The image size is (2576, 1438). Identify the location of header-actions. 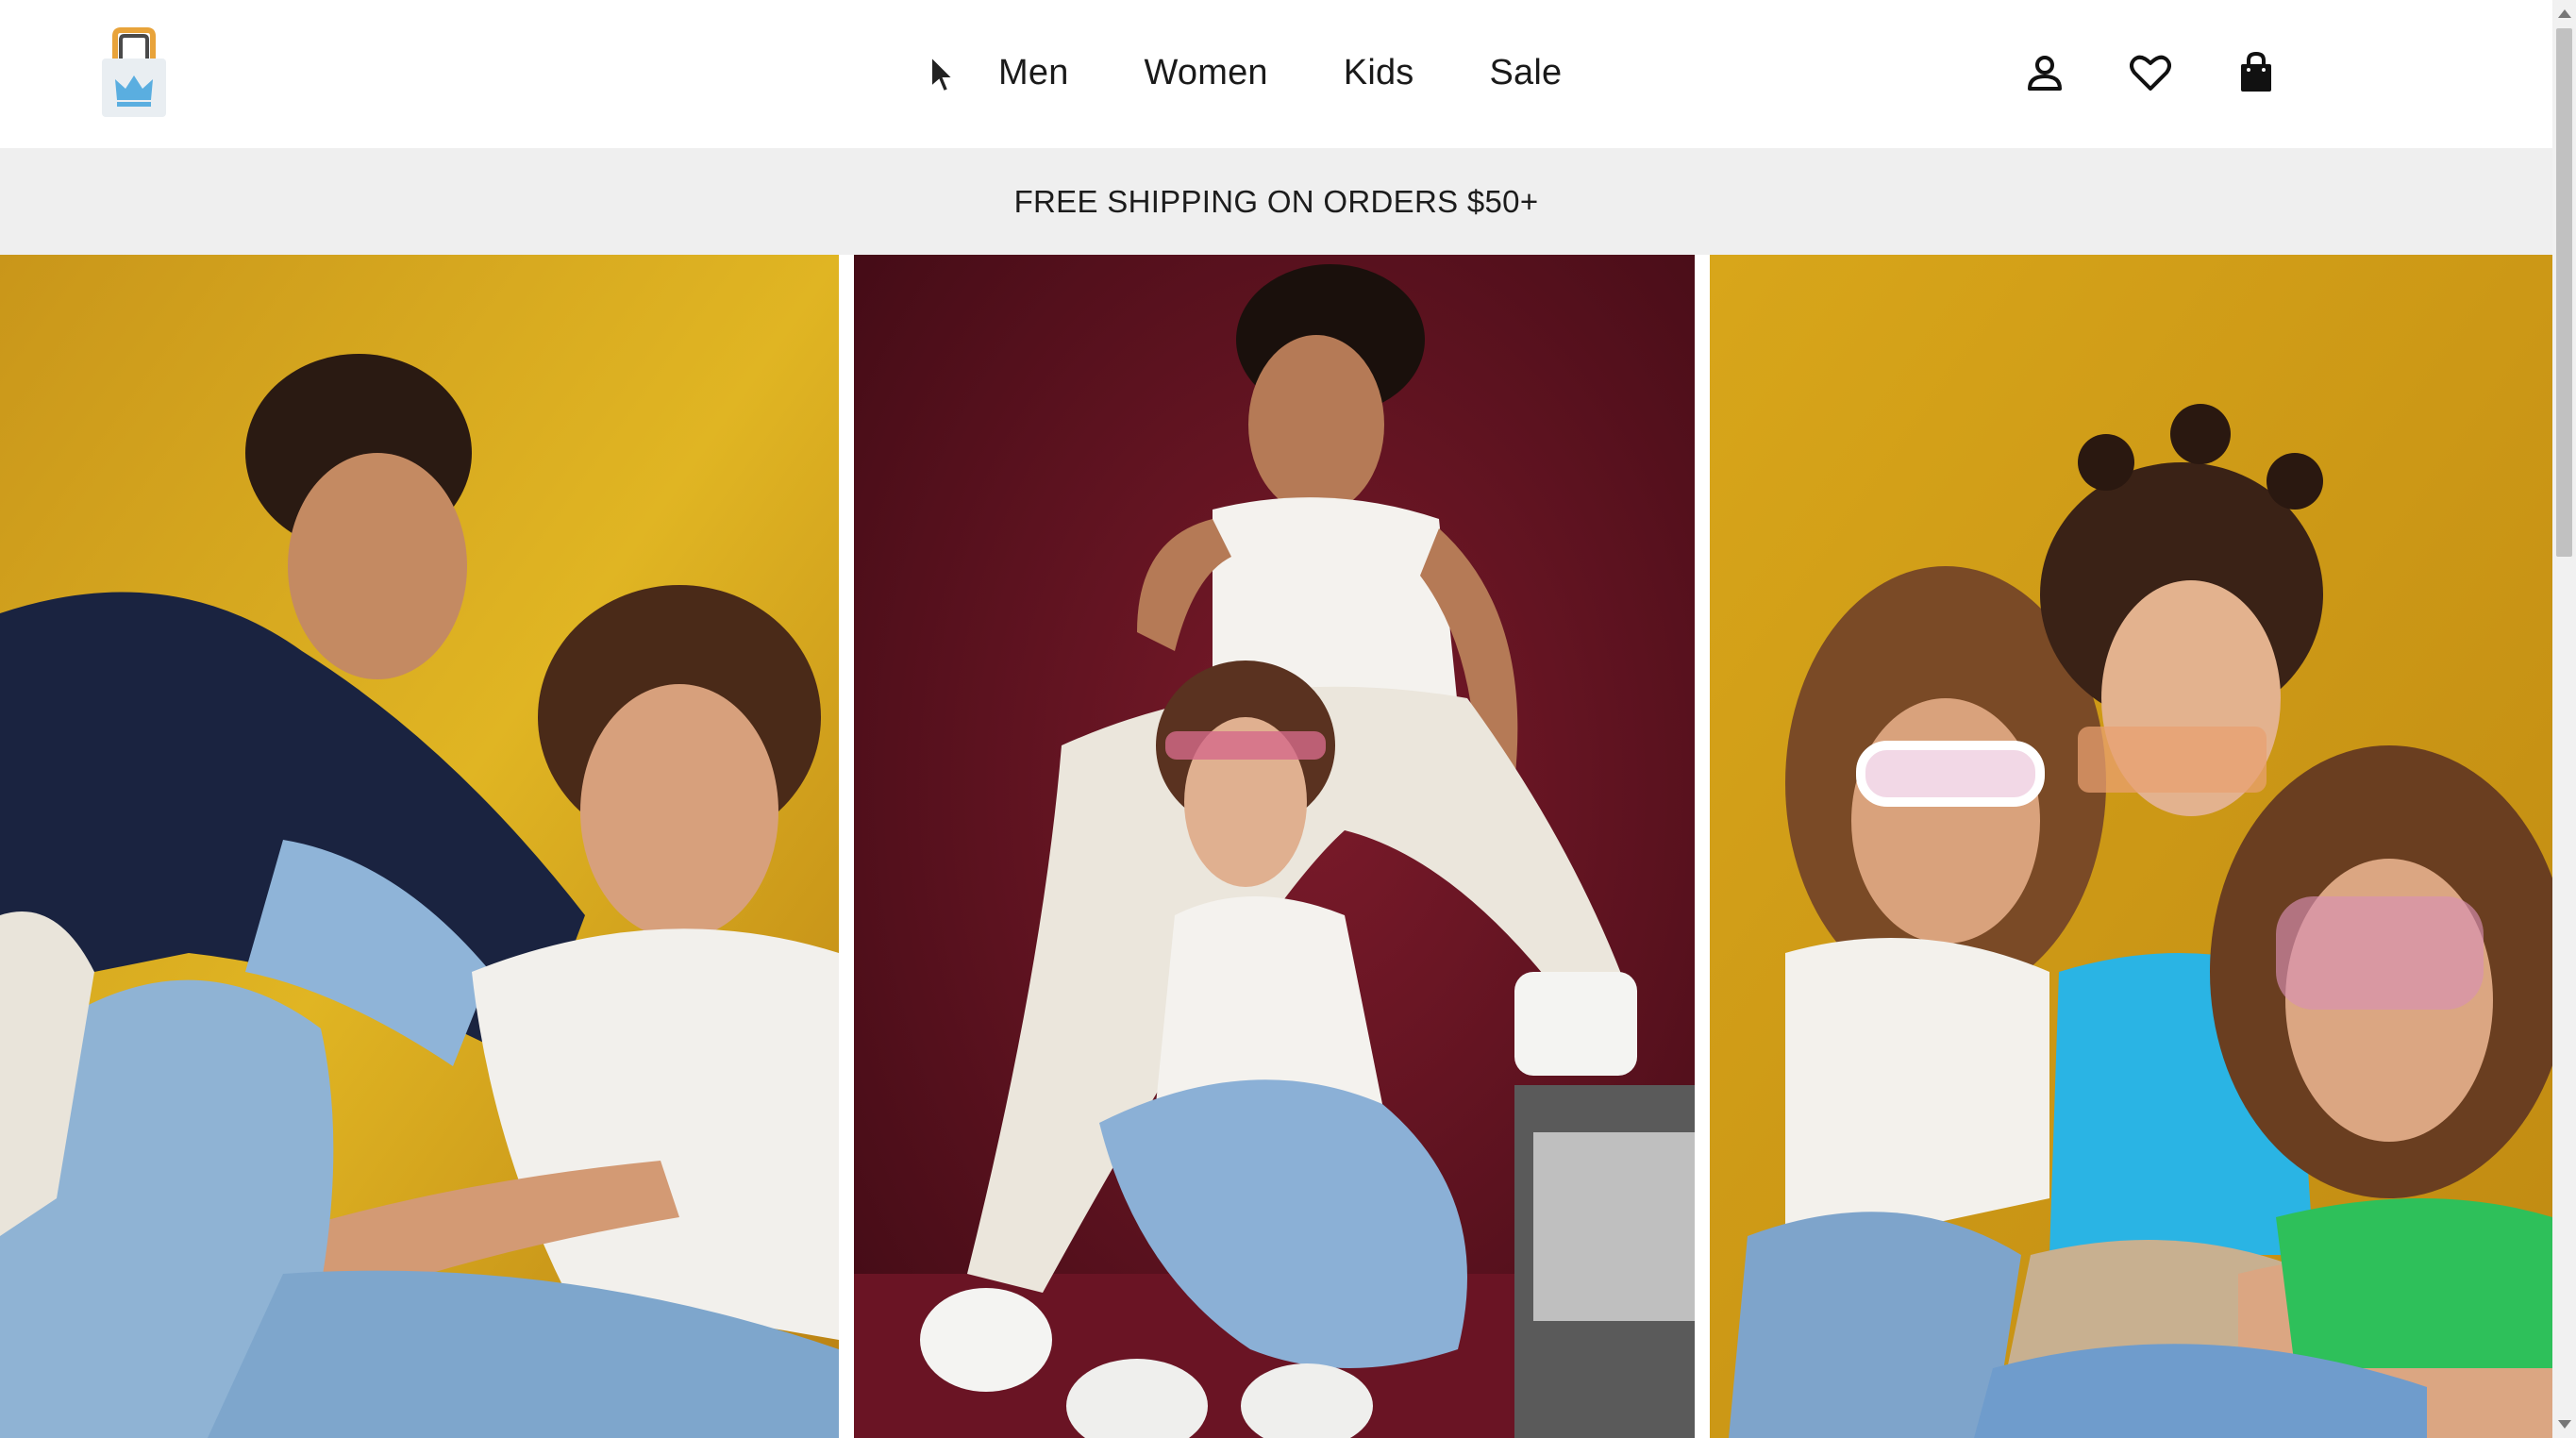
(2150, 72).